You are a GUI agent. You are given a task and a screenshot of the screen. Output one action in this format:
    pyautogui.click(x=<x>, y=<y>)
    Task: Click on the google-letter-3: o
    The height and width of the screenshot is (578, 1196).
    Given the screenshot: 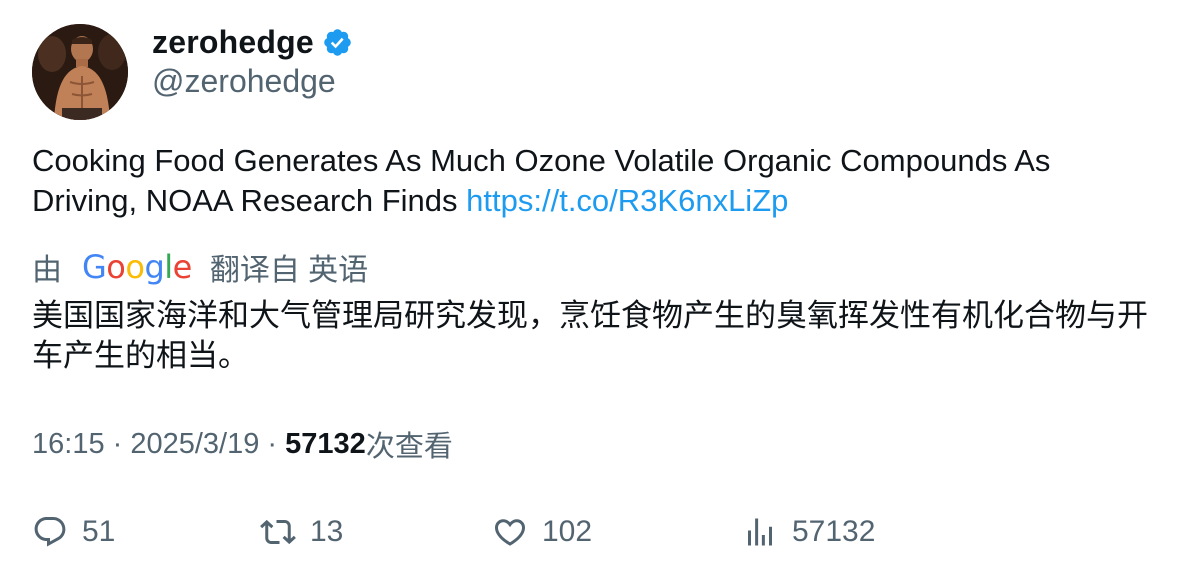 What is the action you would take?
    pyautogui.click(x=135, y=267)
    